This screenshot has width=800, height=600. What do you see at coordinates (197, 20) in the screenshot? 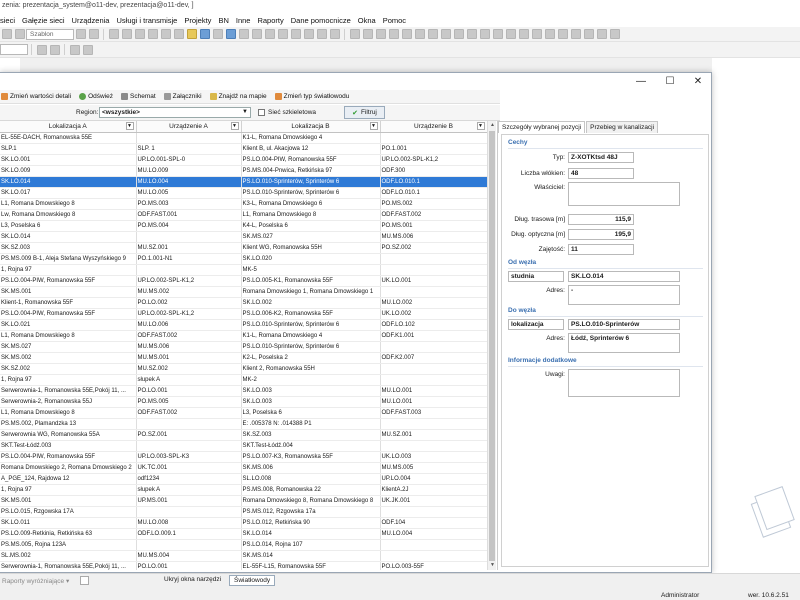
I see `menu-item-projects: Projekty` at bounding box center [197, 20].